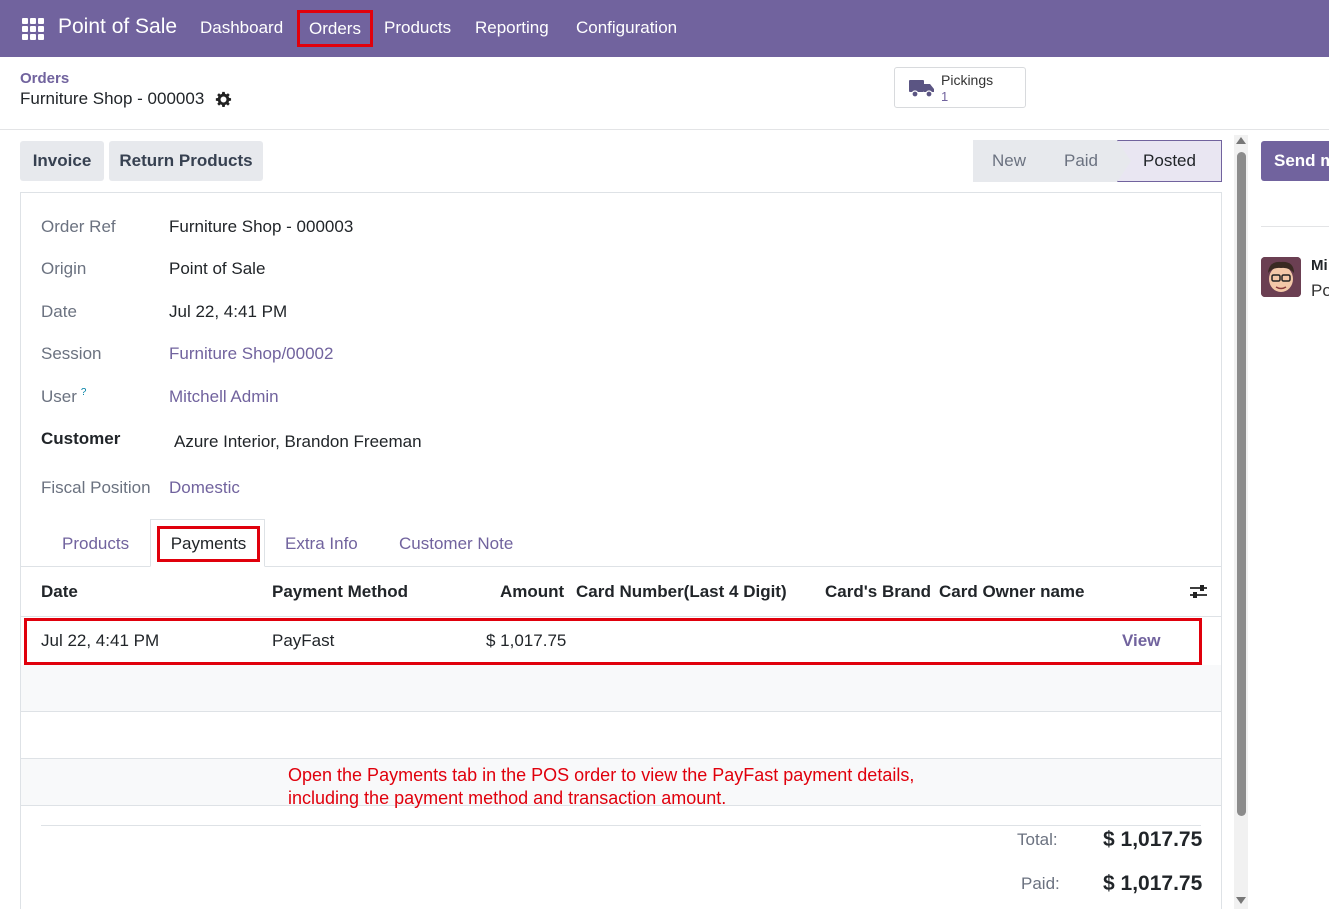 The width and height of the screenshot is (1329, 909). I want to click on totals-divider, so click(621, 825).